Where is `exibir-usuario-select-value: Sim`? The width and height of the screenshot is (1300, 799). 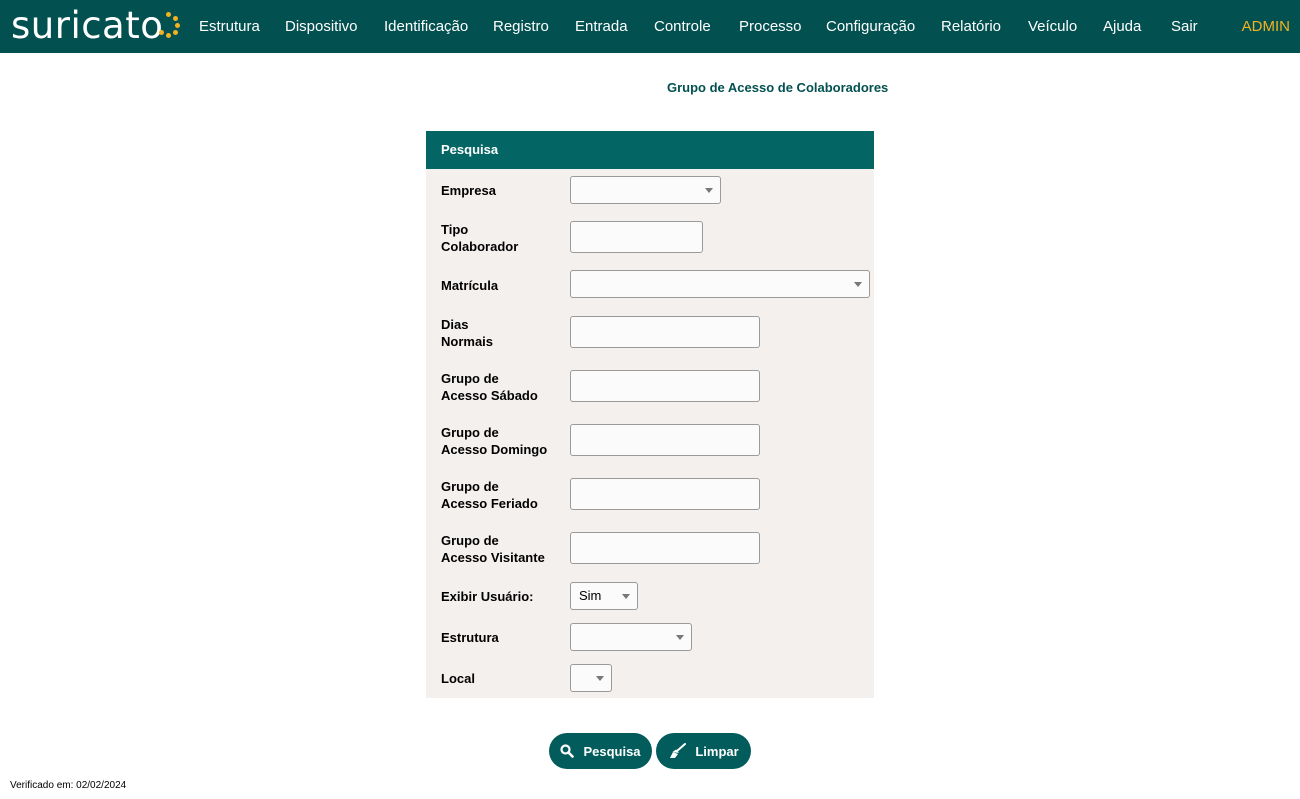 exibir-usuario-select-value: Sim is located at coordinates (590, 595).